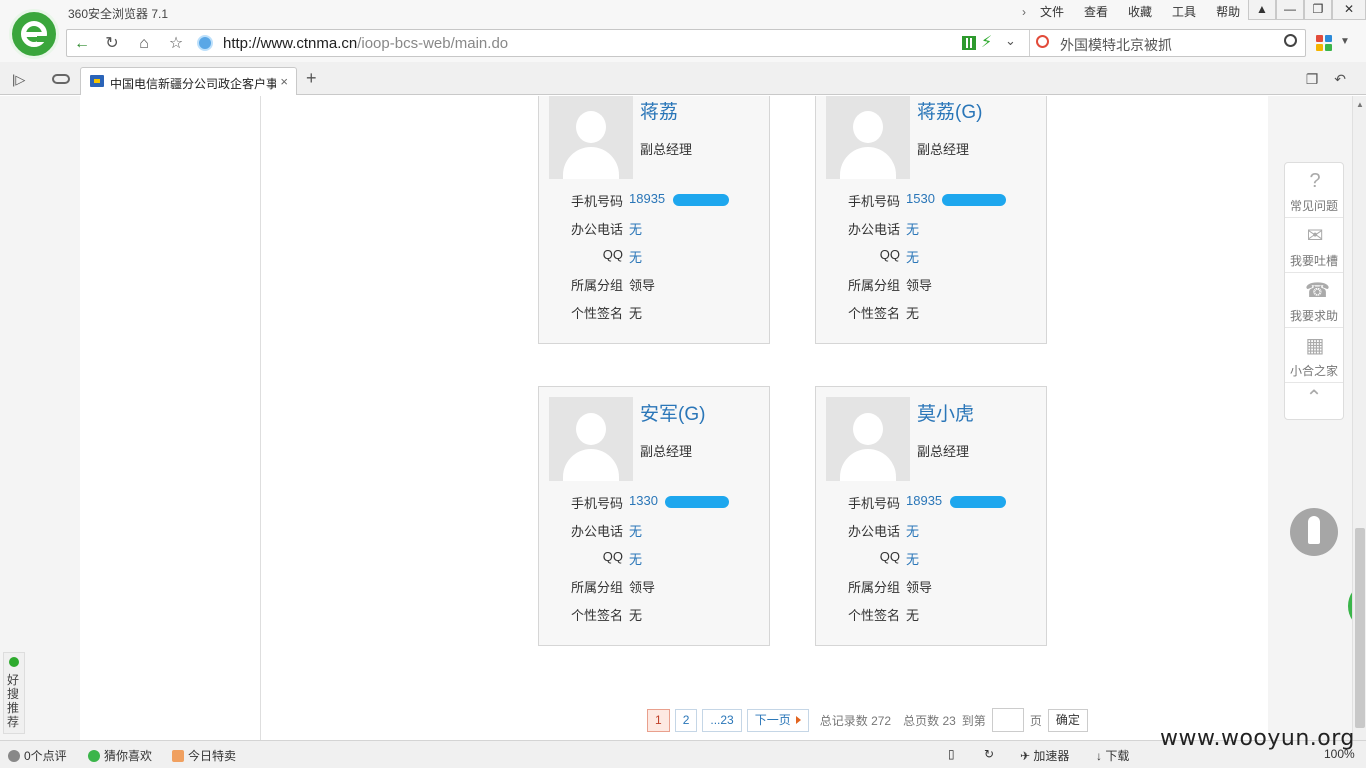 The image size is (1366, 768). I want to click on home-icon: ⌂, so click(144, 44).